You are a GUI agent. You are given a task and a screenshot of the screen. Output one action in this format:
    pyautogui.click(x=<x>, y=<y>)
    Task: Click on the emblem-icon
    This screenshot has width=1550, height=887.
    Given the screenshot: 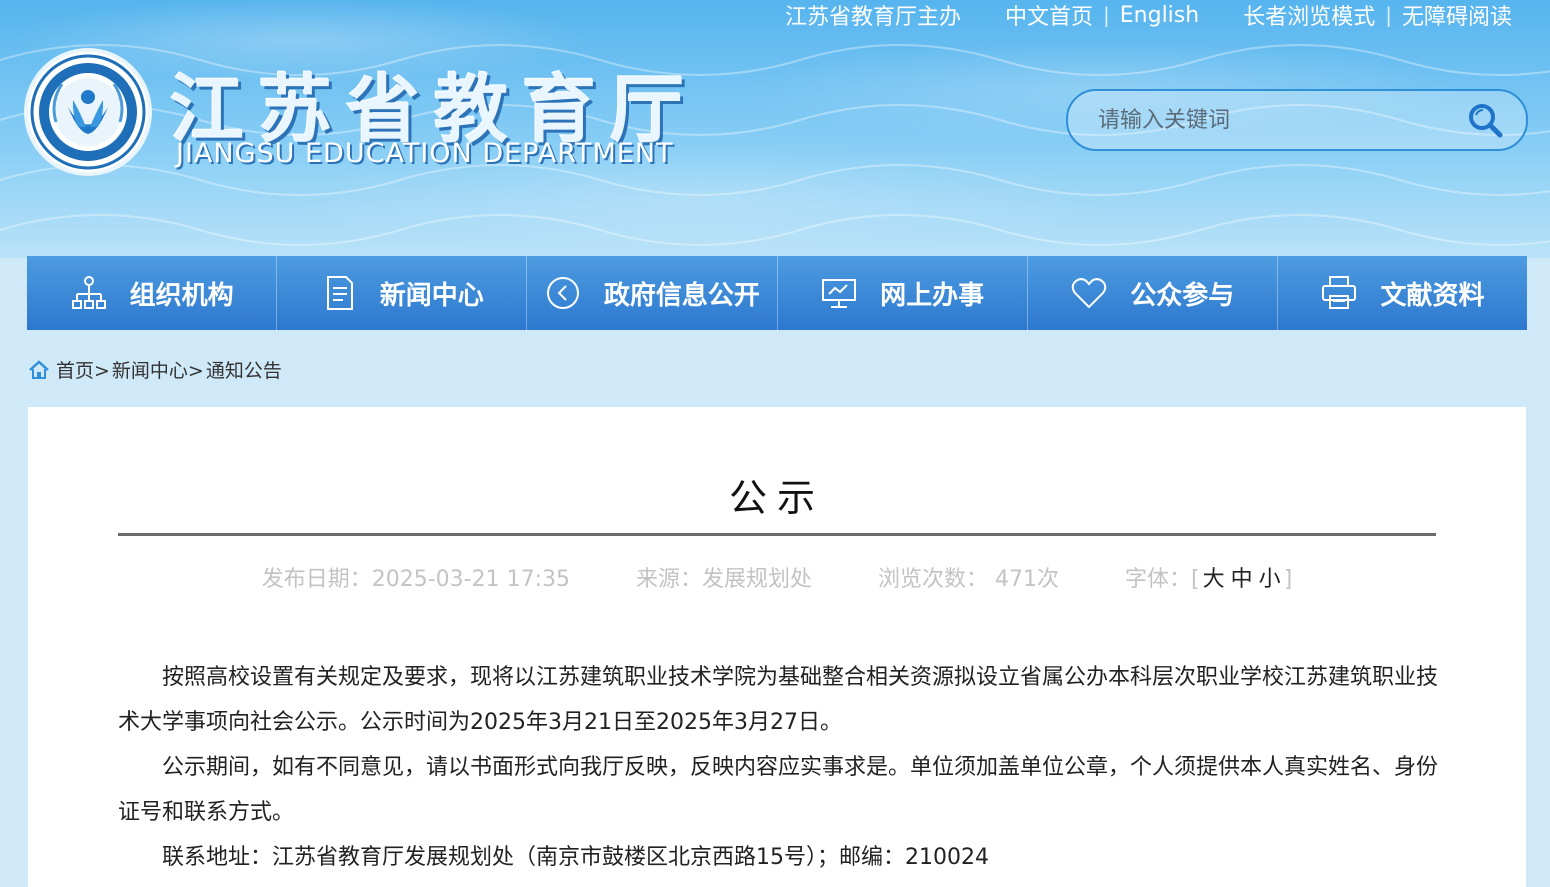 What is the action you would take?
    pyautogui.click(x=88, y=112)
    